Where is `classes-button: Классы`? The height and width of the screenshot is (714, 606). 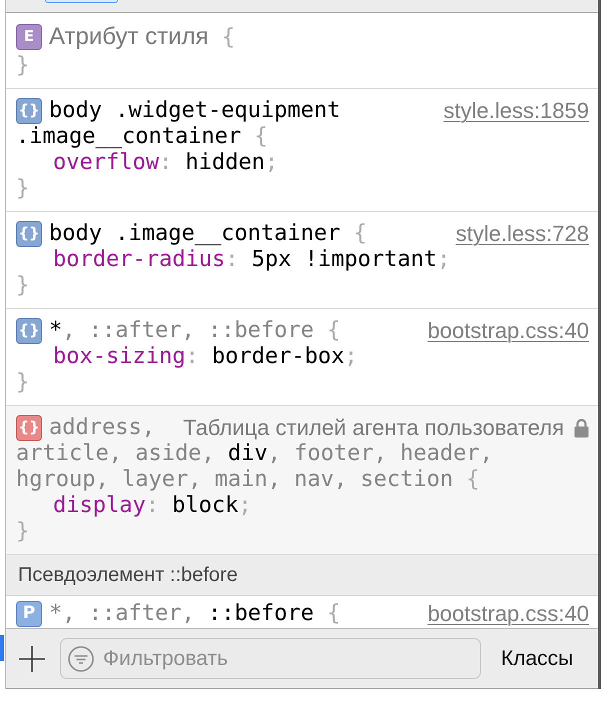 classes-button: Классы is located at coordinates (537, 658).